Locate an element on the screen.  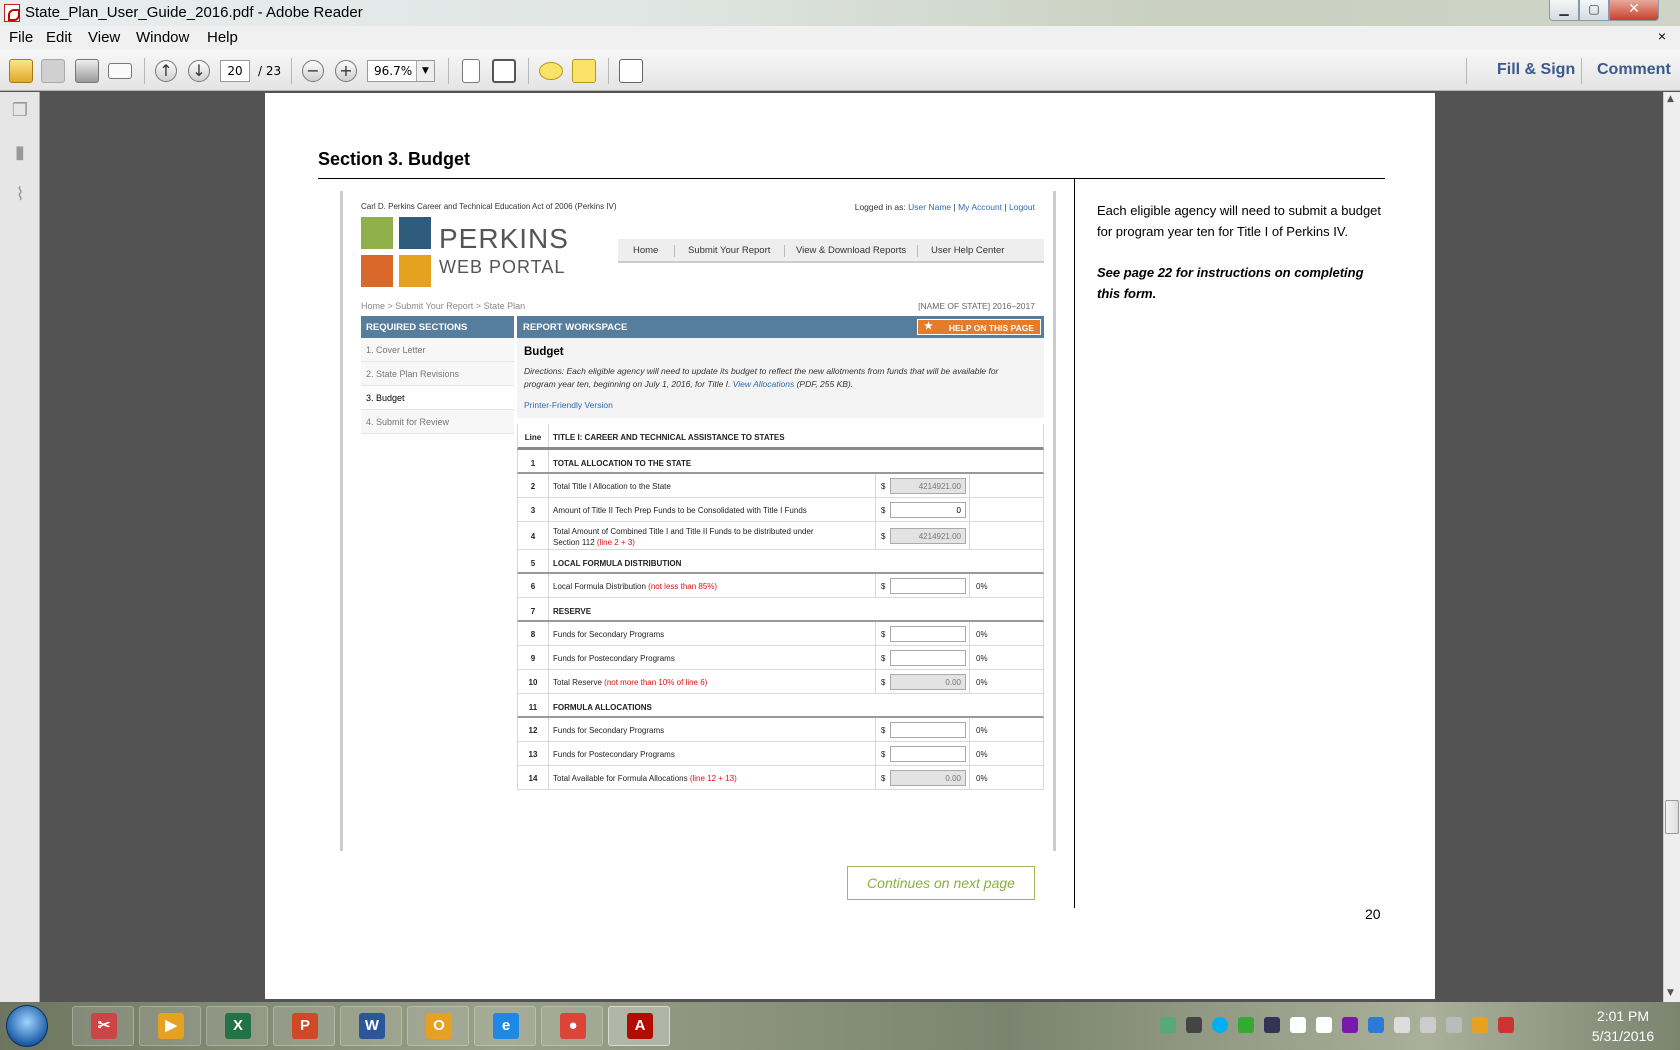
network-icon is located at coordinates (1168, 1025).